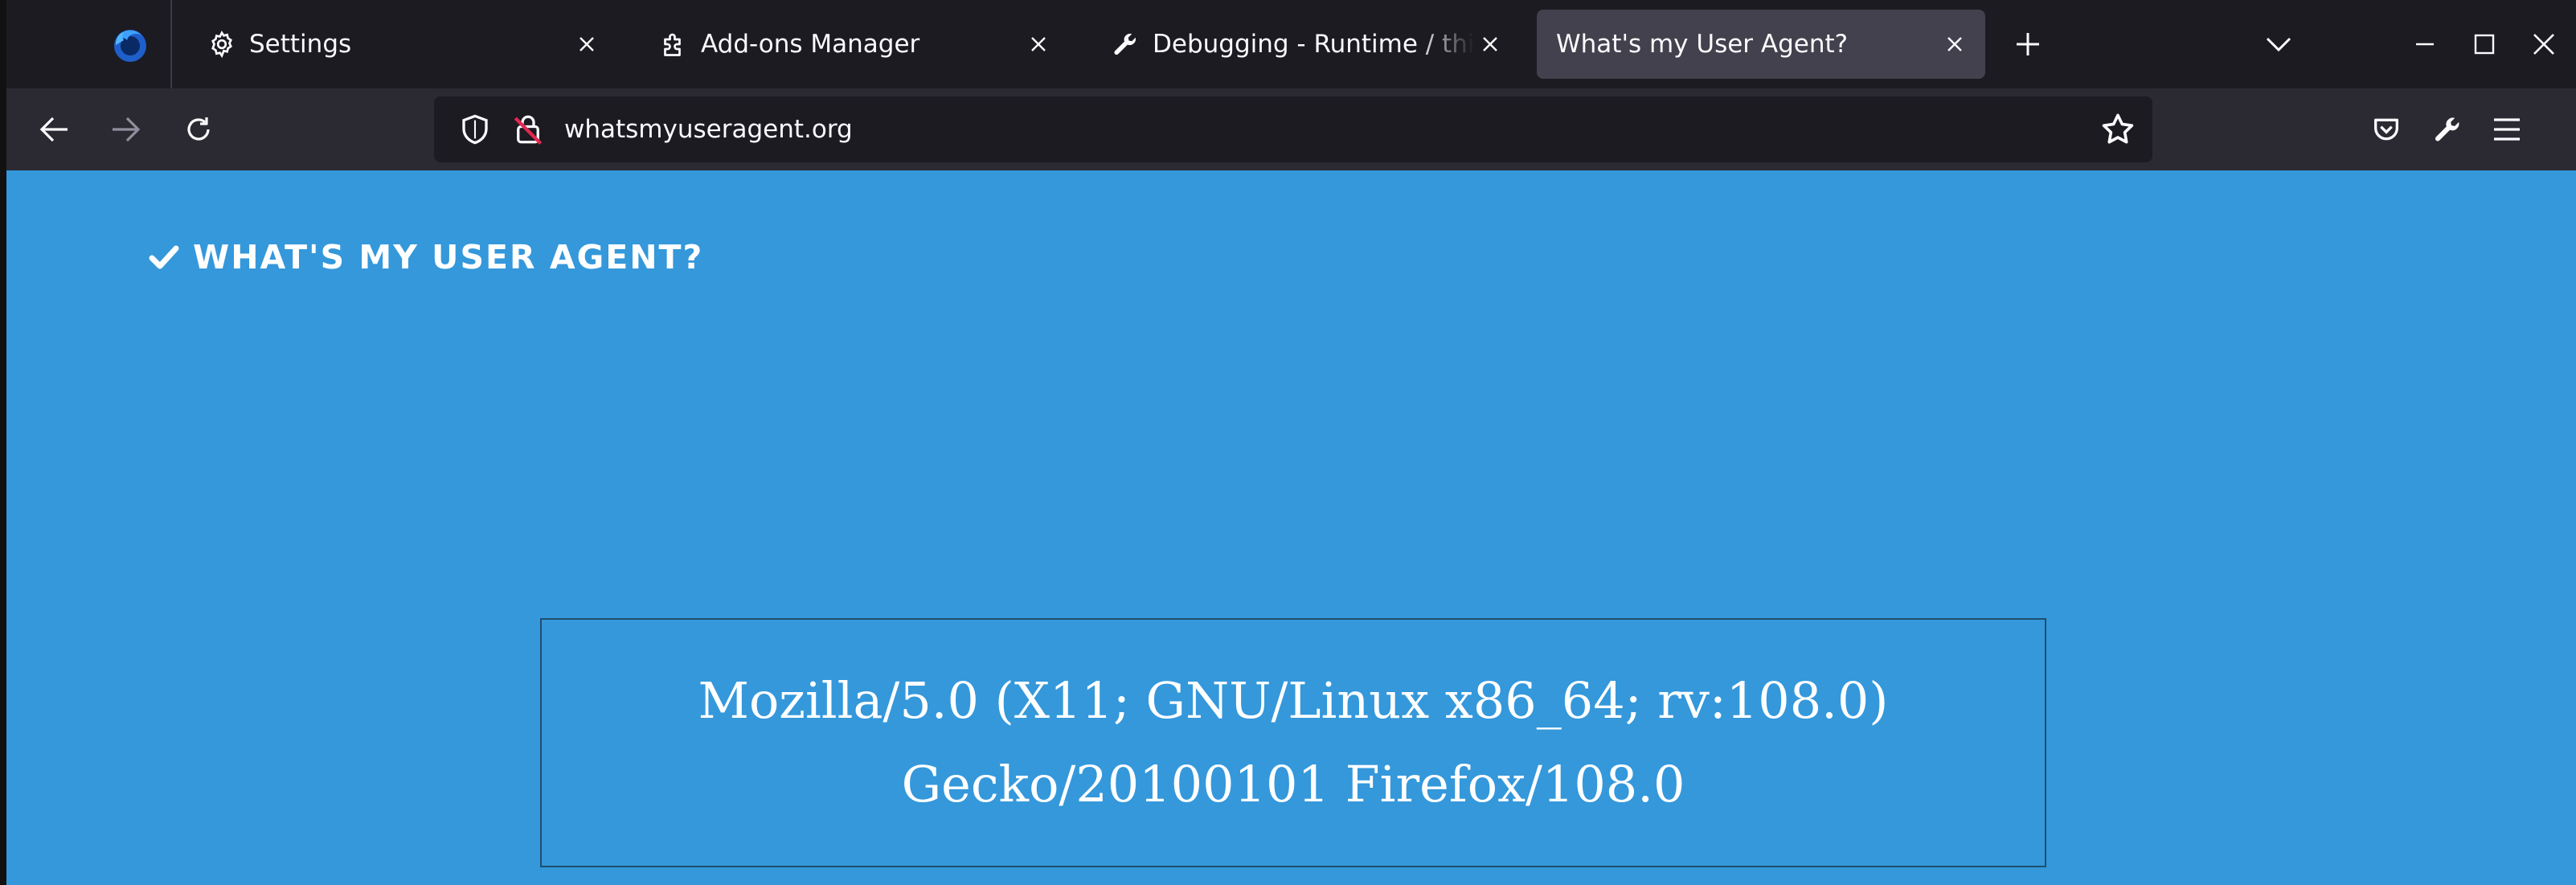 This screenshot has width=2576, height=885. I want to click on minimize-window-button, so click(2425, 44).